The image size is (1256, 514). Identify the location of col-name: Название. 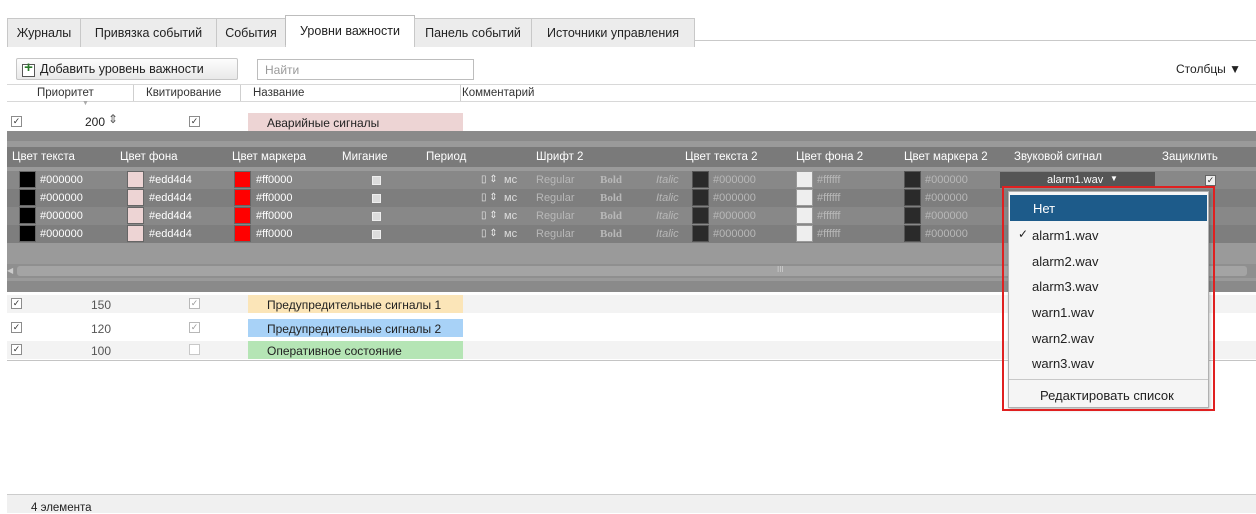
(278, 93).